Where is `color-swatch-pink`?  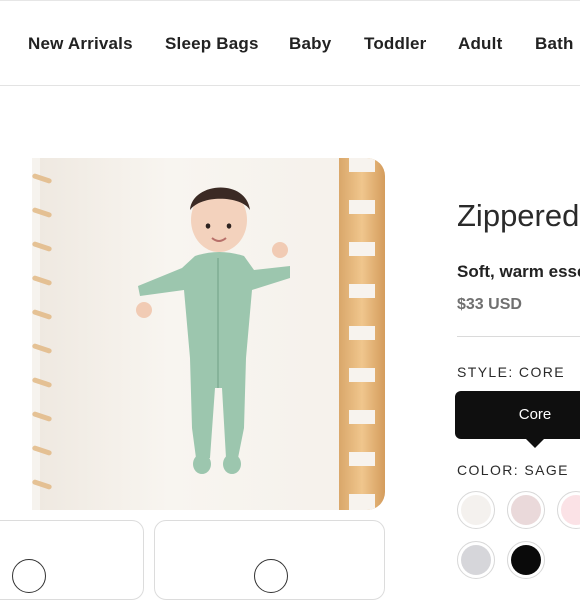 color-swatch-pink is located at coordinates (568, 510).